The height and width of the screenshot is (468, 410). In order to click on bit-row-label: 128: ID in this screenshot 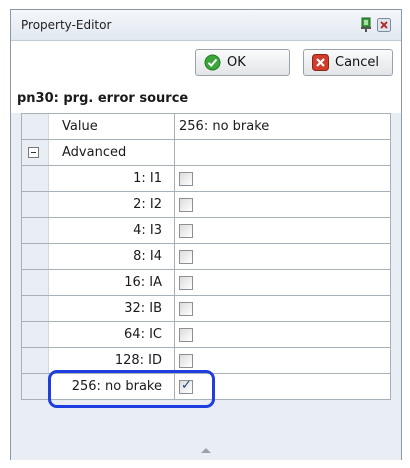, I will do `click(138, 360)`.